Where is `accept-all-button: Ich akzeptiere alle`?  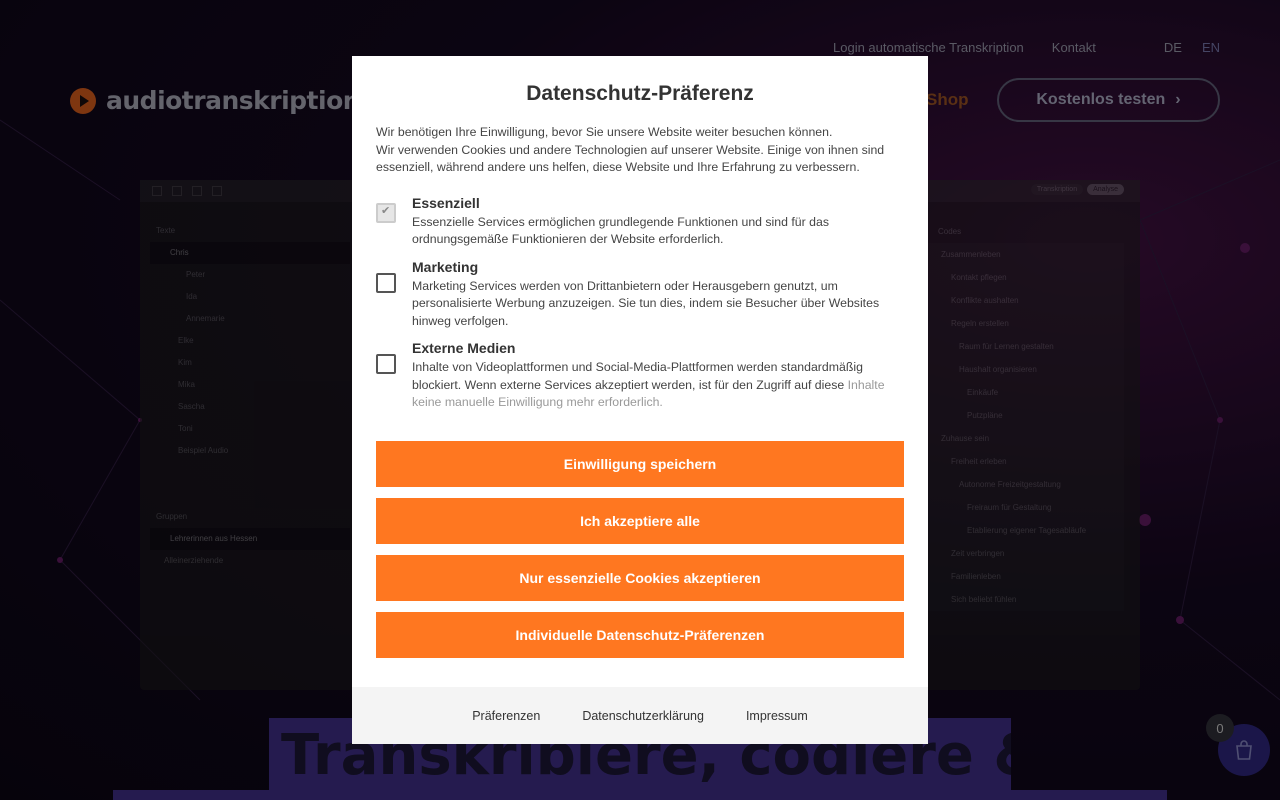
accept-all-button: Ich akzeptiere alle is located at coordinates (640, 520).